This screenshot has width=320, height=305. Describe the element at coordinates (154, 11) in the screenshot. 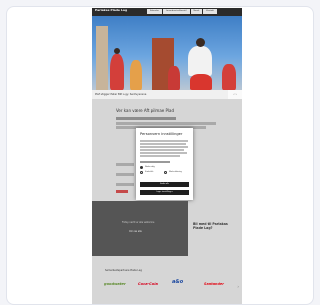

I see `nav-tab-calendar: Kalender` at that location.